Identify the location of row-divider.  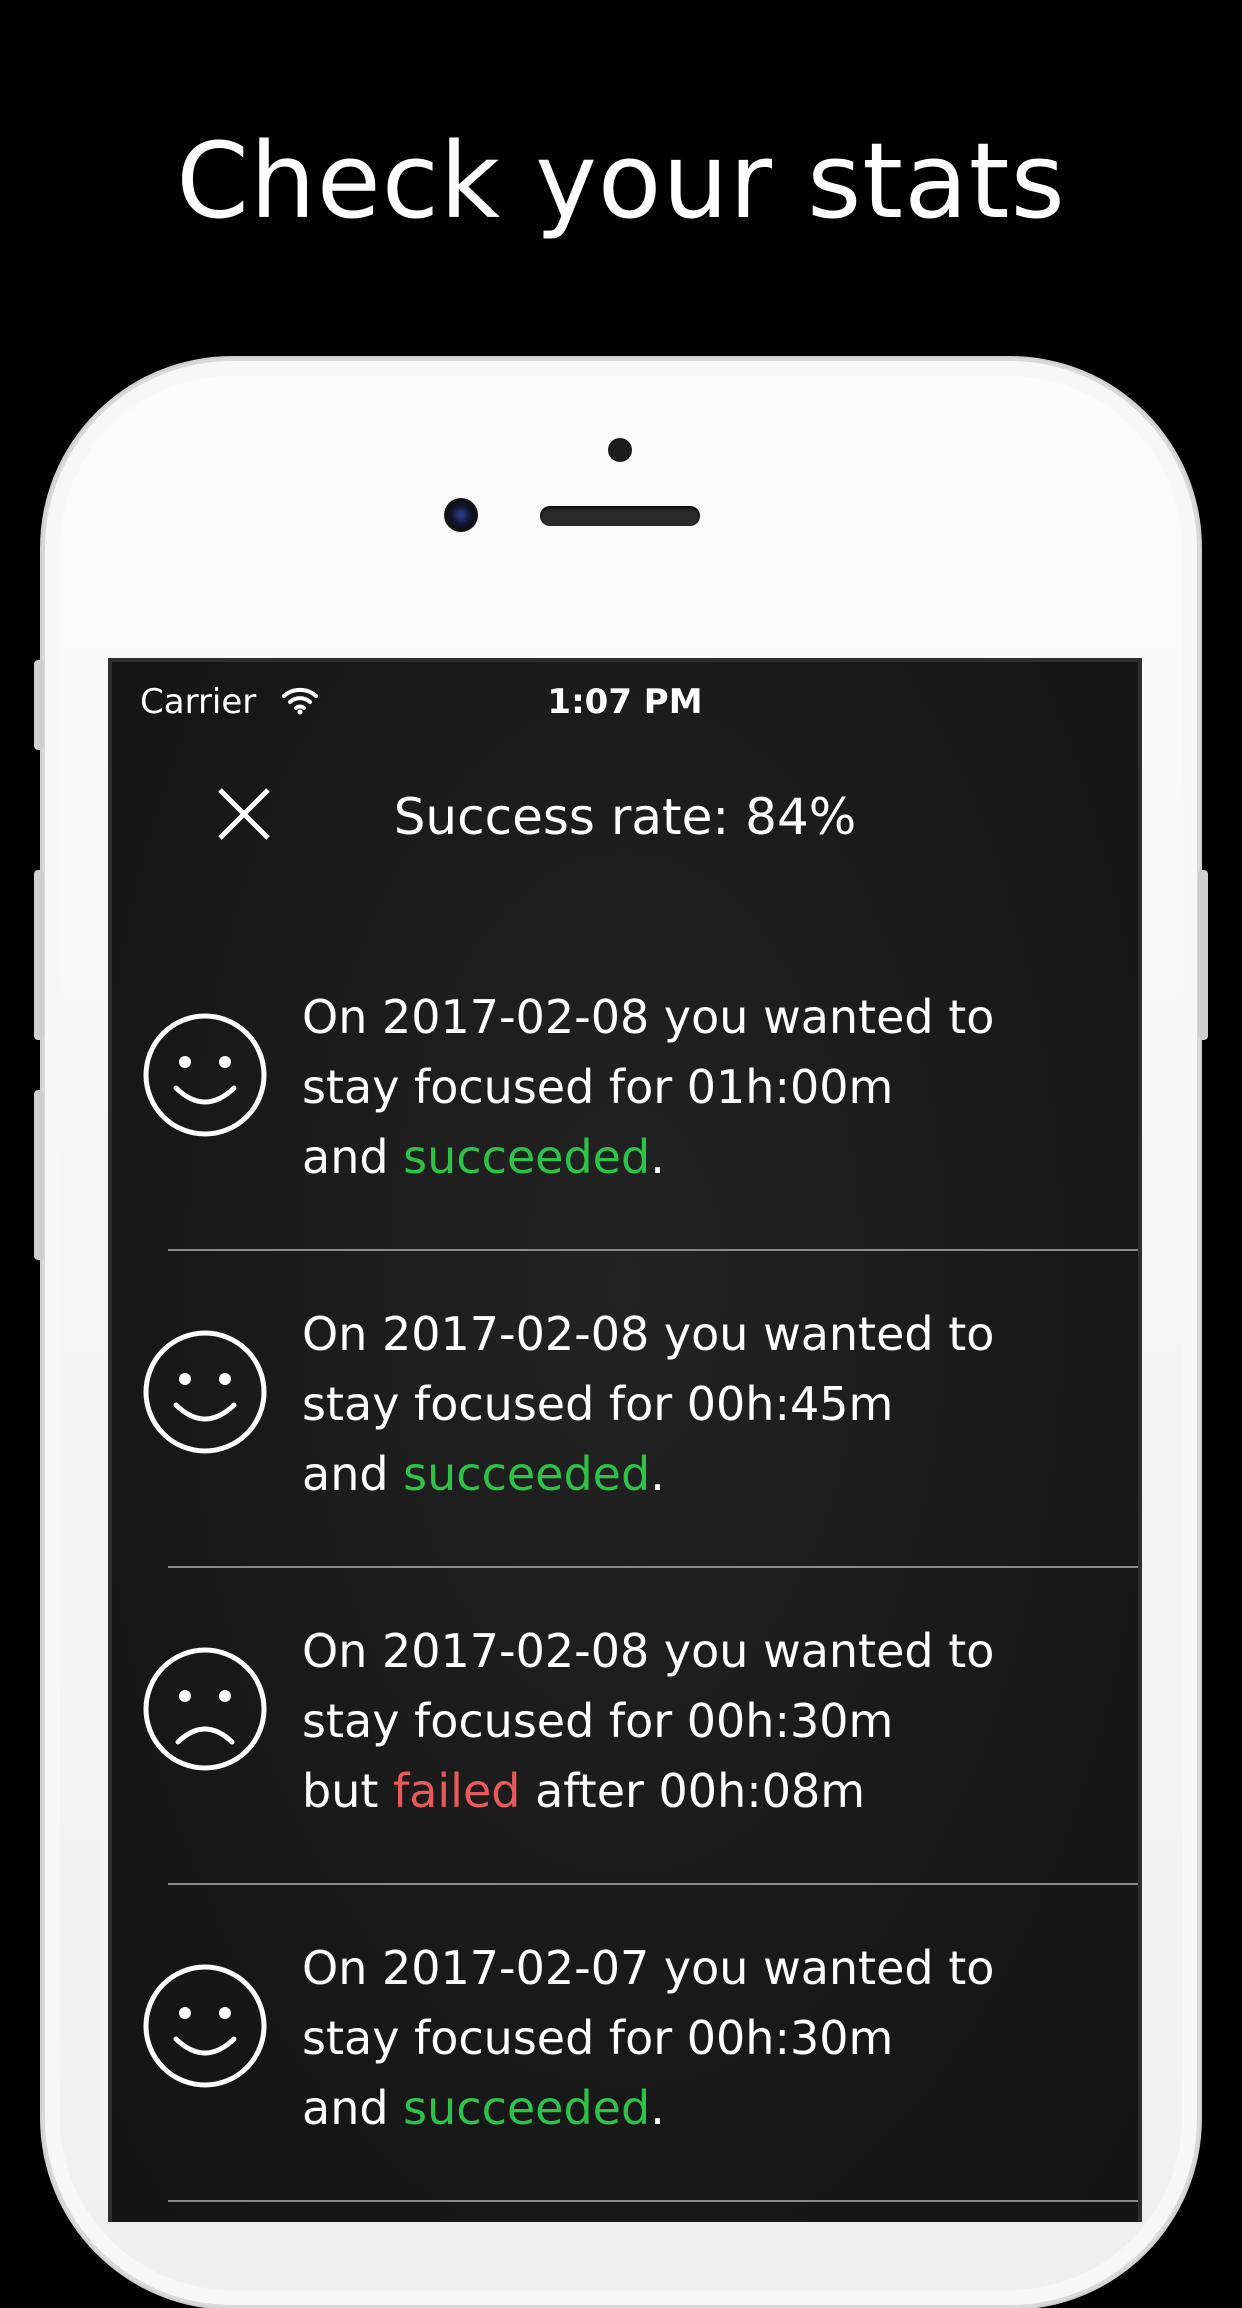
(653, 2201).